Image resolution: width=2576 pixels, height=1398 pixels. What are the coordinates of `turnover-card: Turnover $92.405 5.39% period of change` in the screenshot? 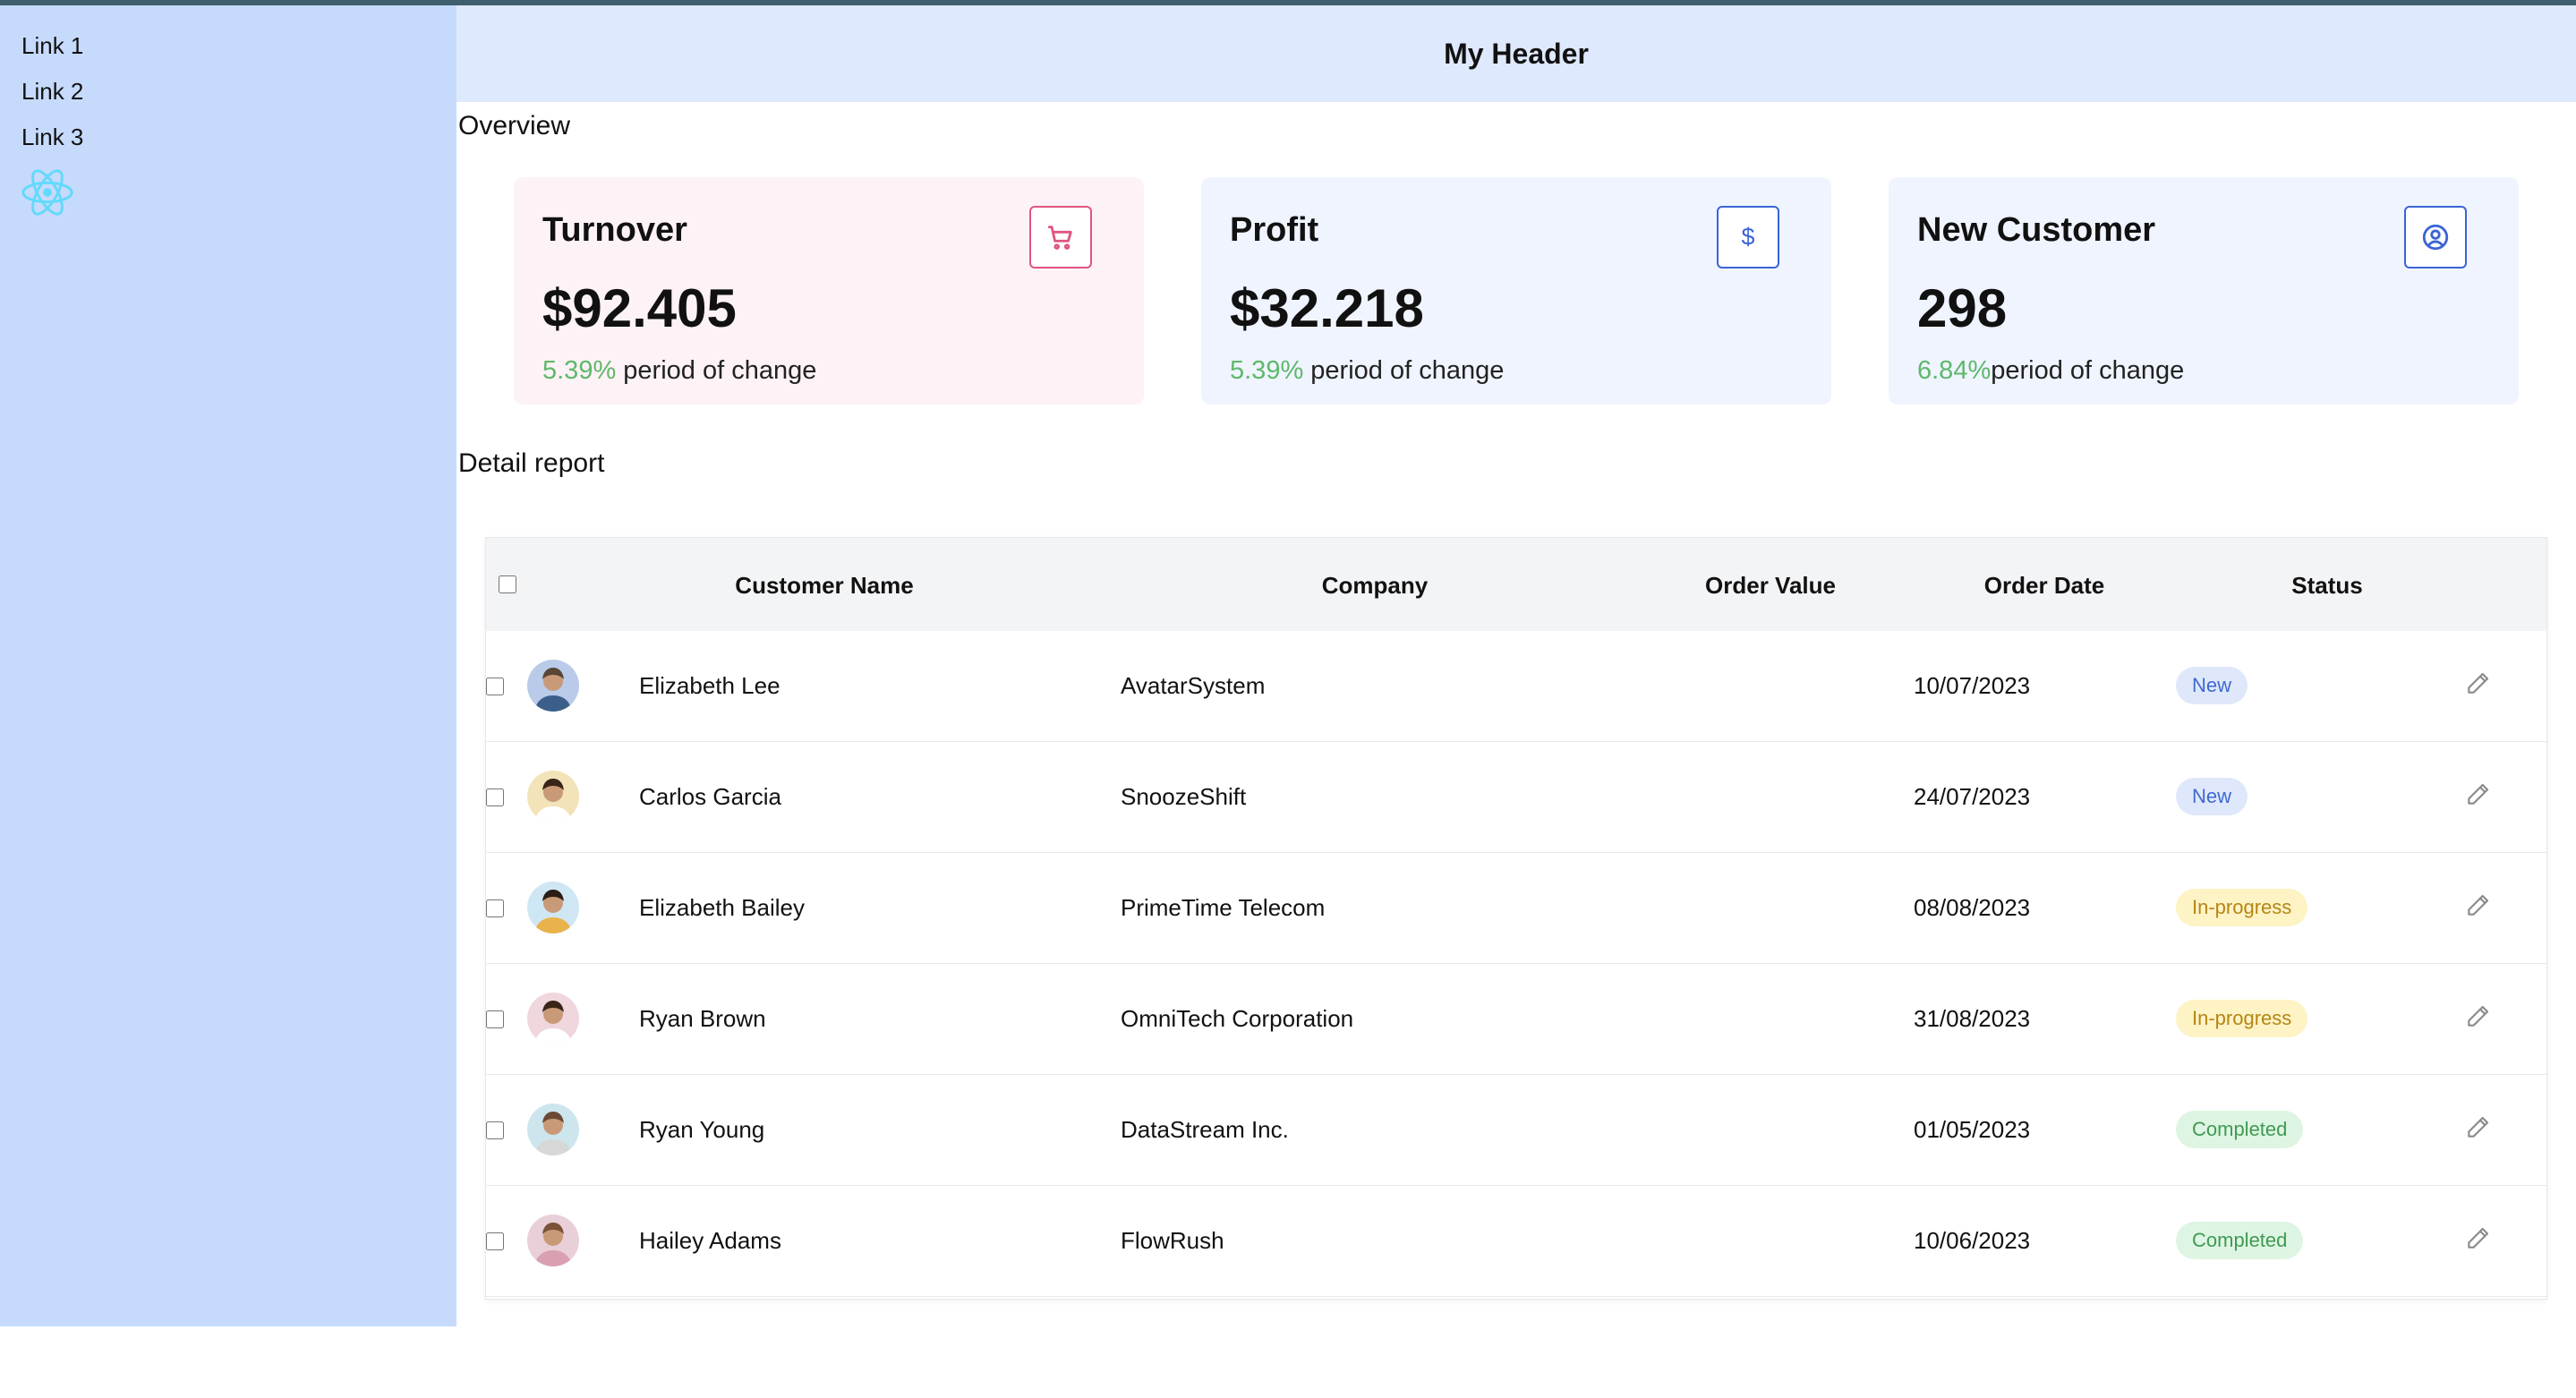 It's located at (829, 291).